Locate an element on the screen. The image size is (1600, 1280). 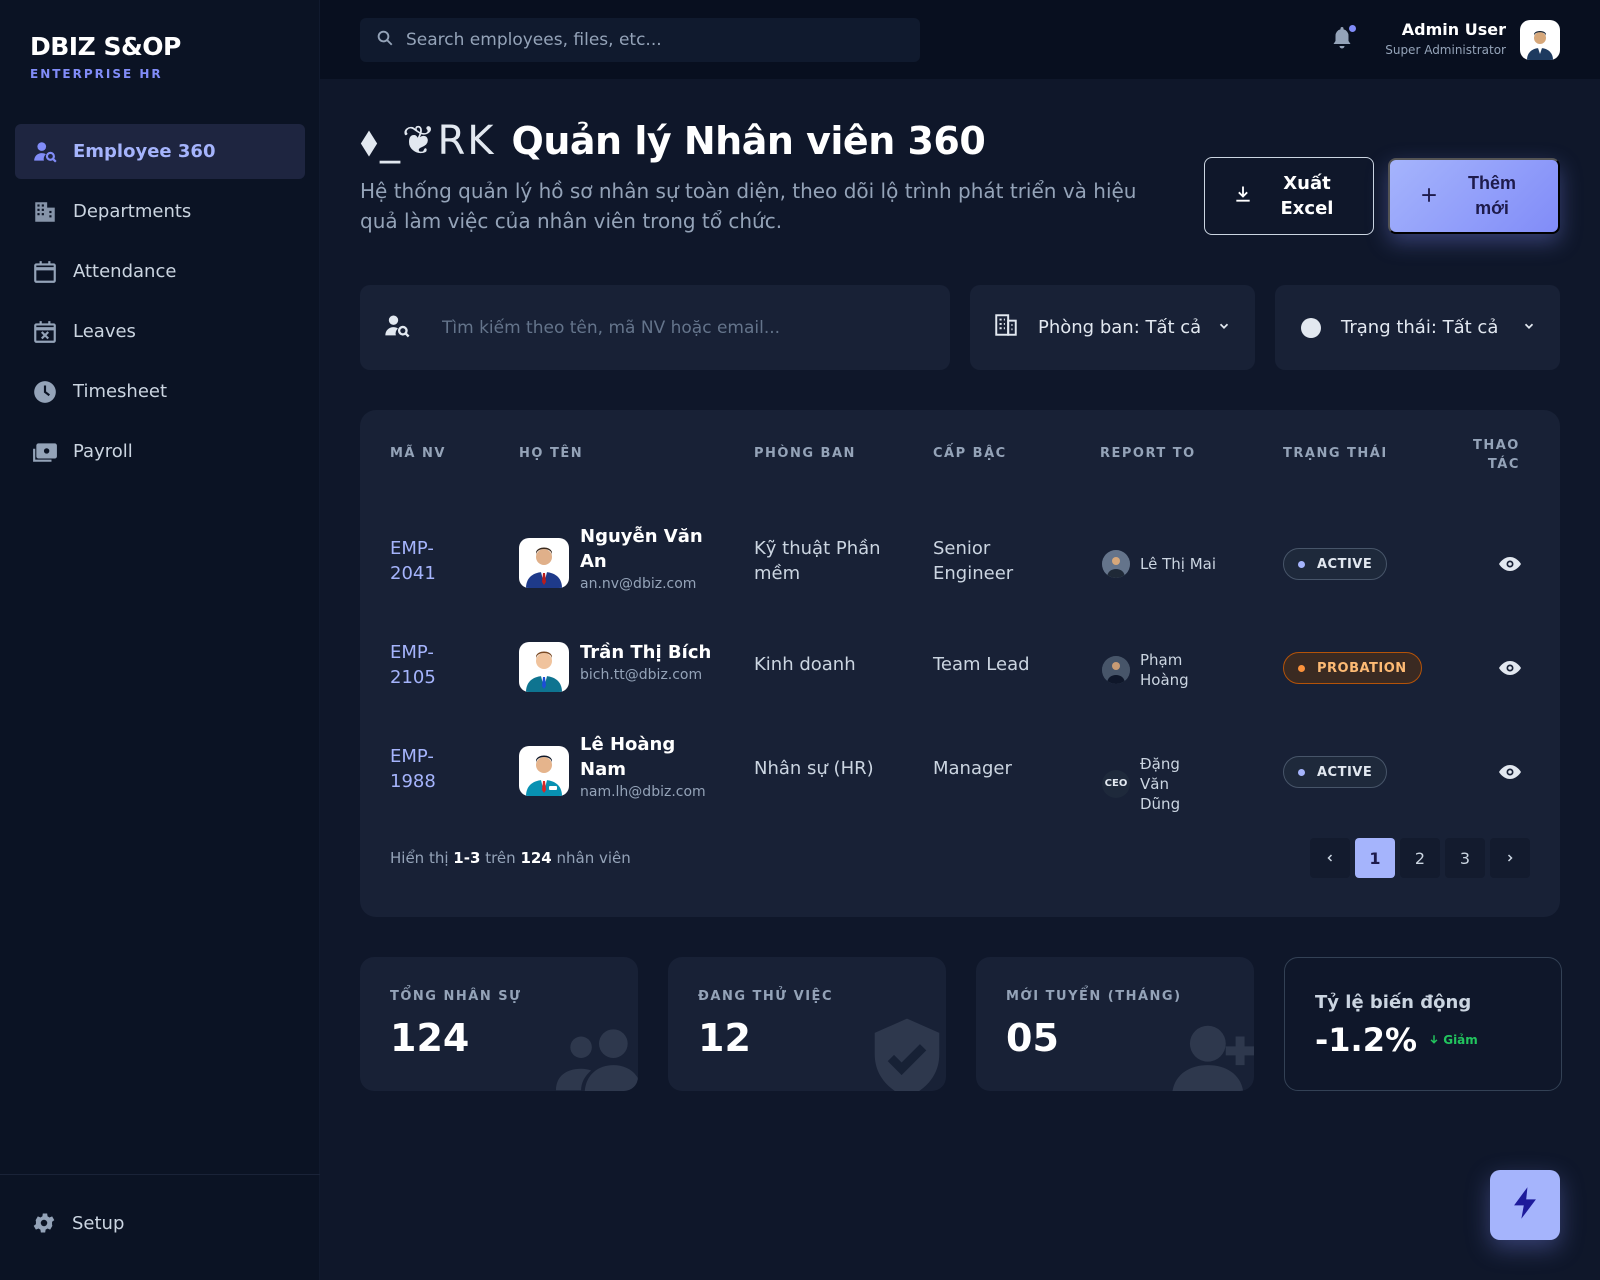
status-dot-icon is located at coordinates (1311, 327).